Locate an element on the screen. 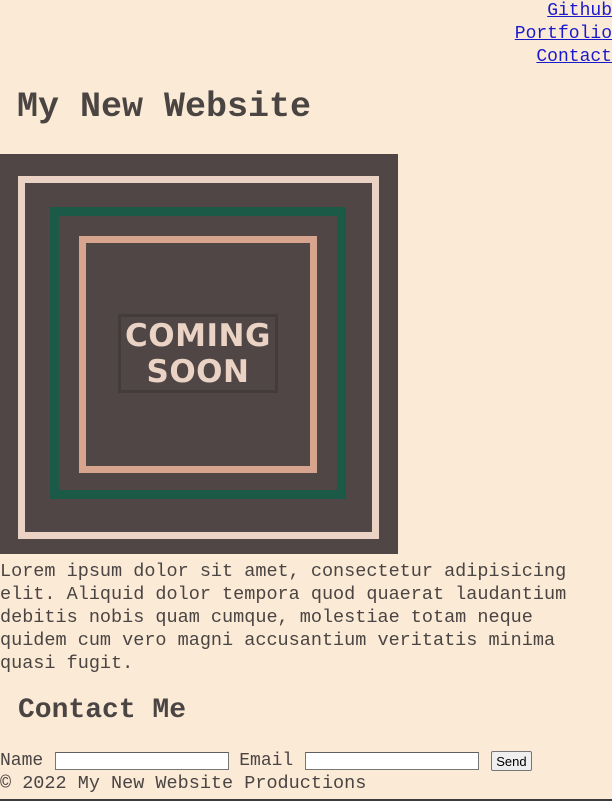 Image resolution: width=612 pixels, height=801 pixels. contact-heading: Contact Me is located at coordinates (102, 710).